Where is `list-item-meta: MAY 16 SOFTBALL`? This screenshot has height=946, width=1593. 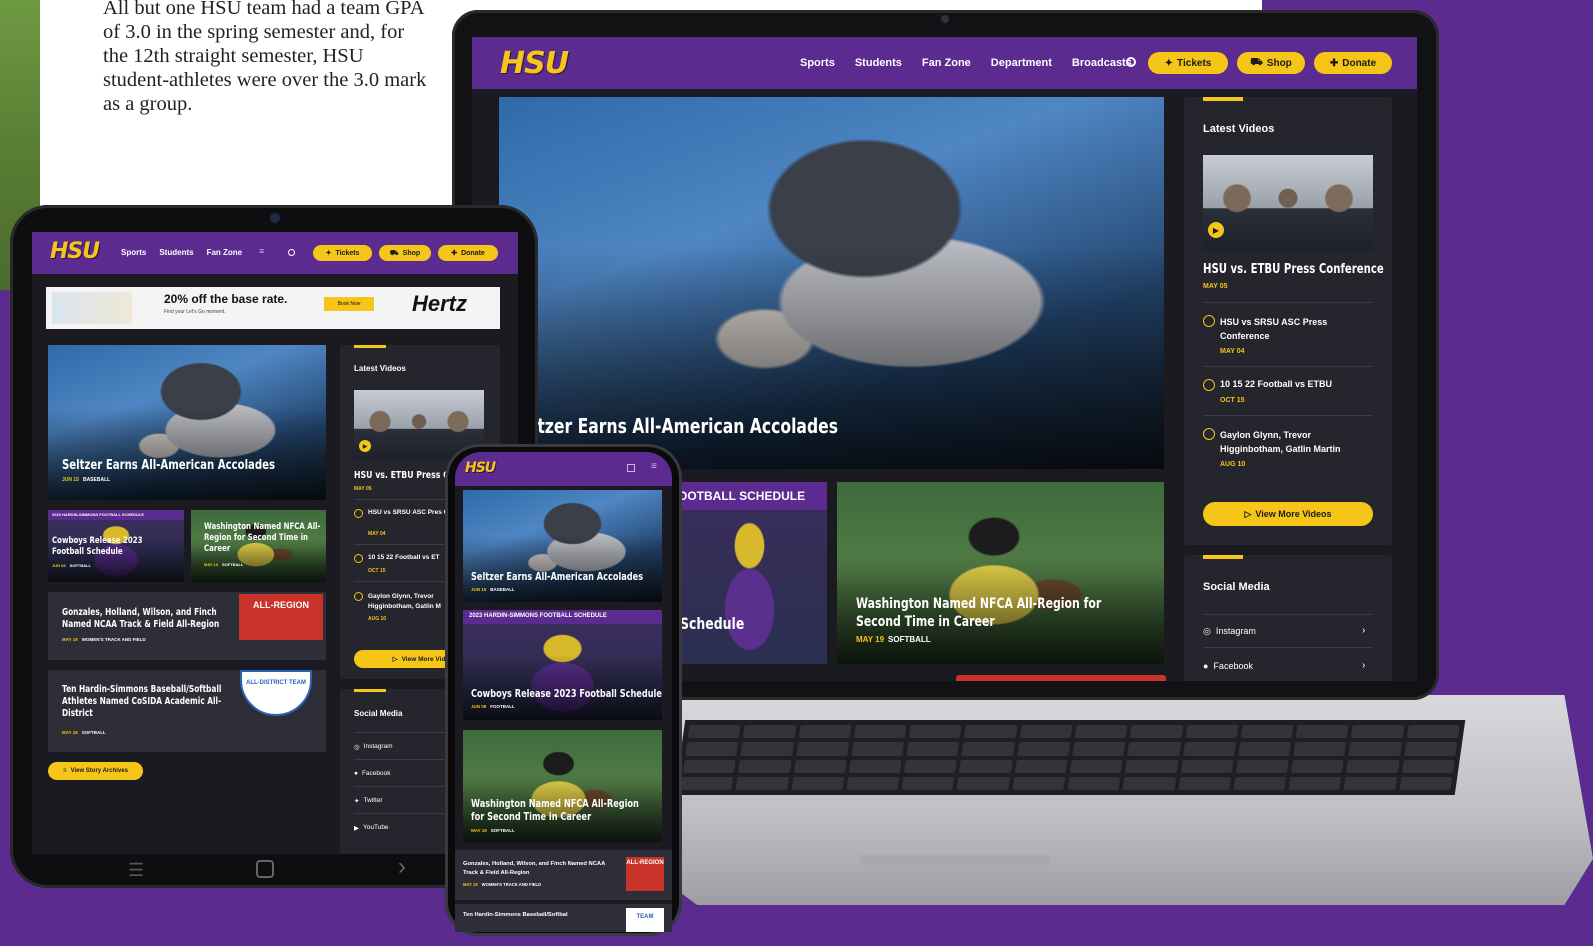 list-item-meta: MAY 16 SOFTBALL is located at coordinates (84, 732).